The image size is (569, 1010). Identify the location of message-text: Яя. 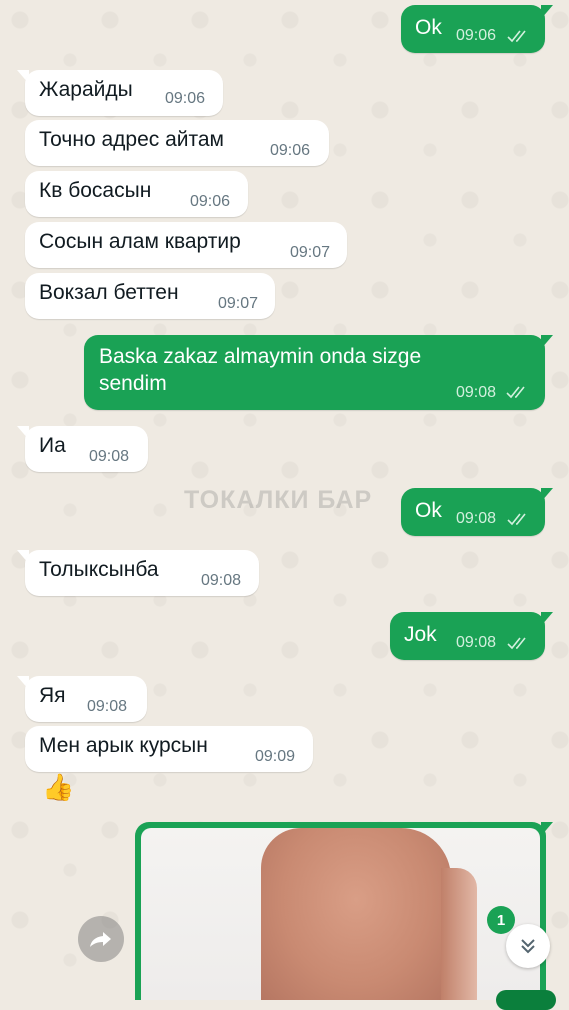
(52, 695).